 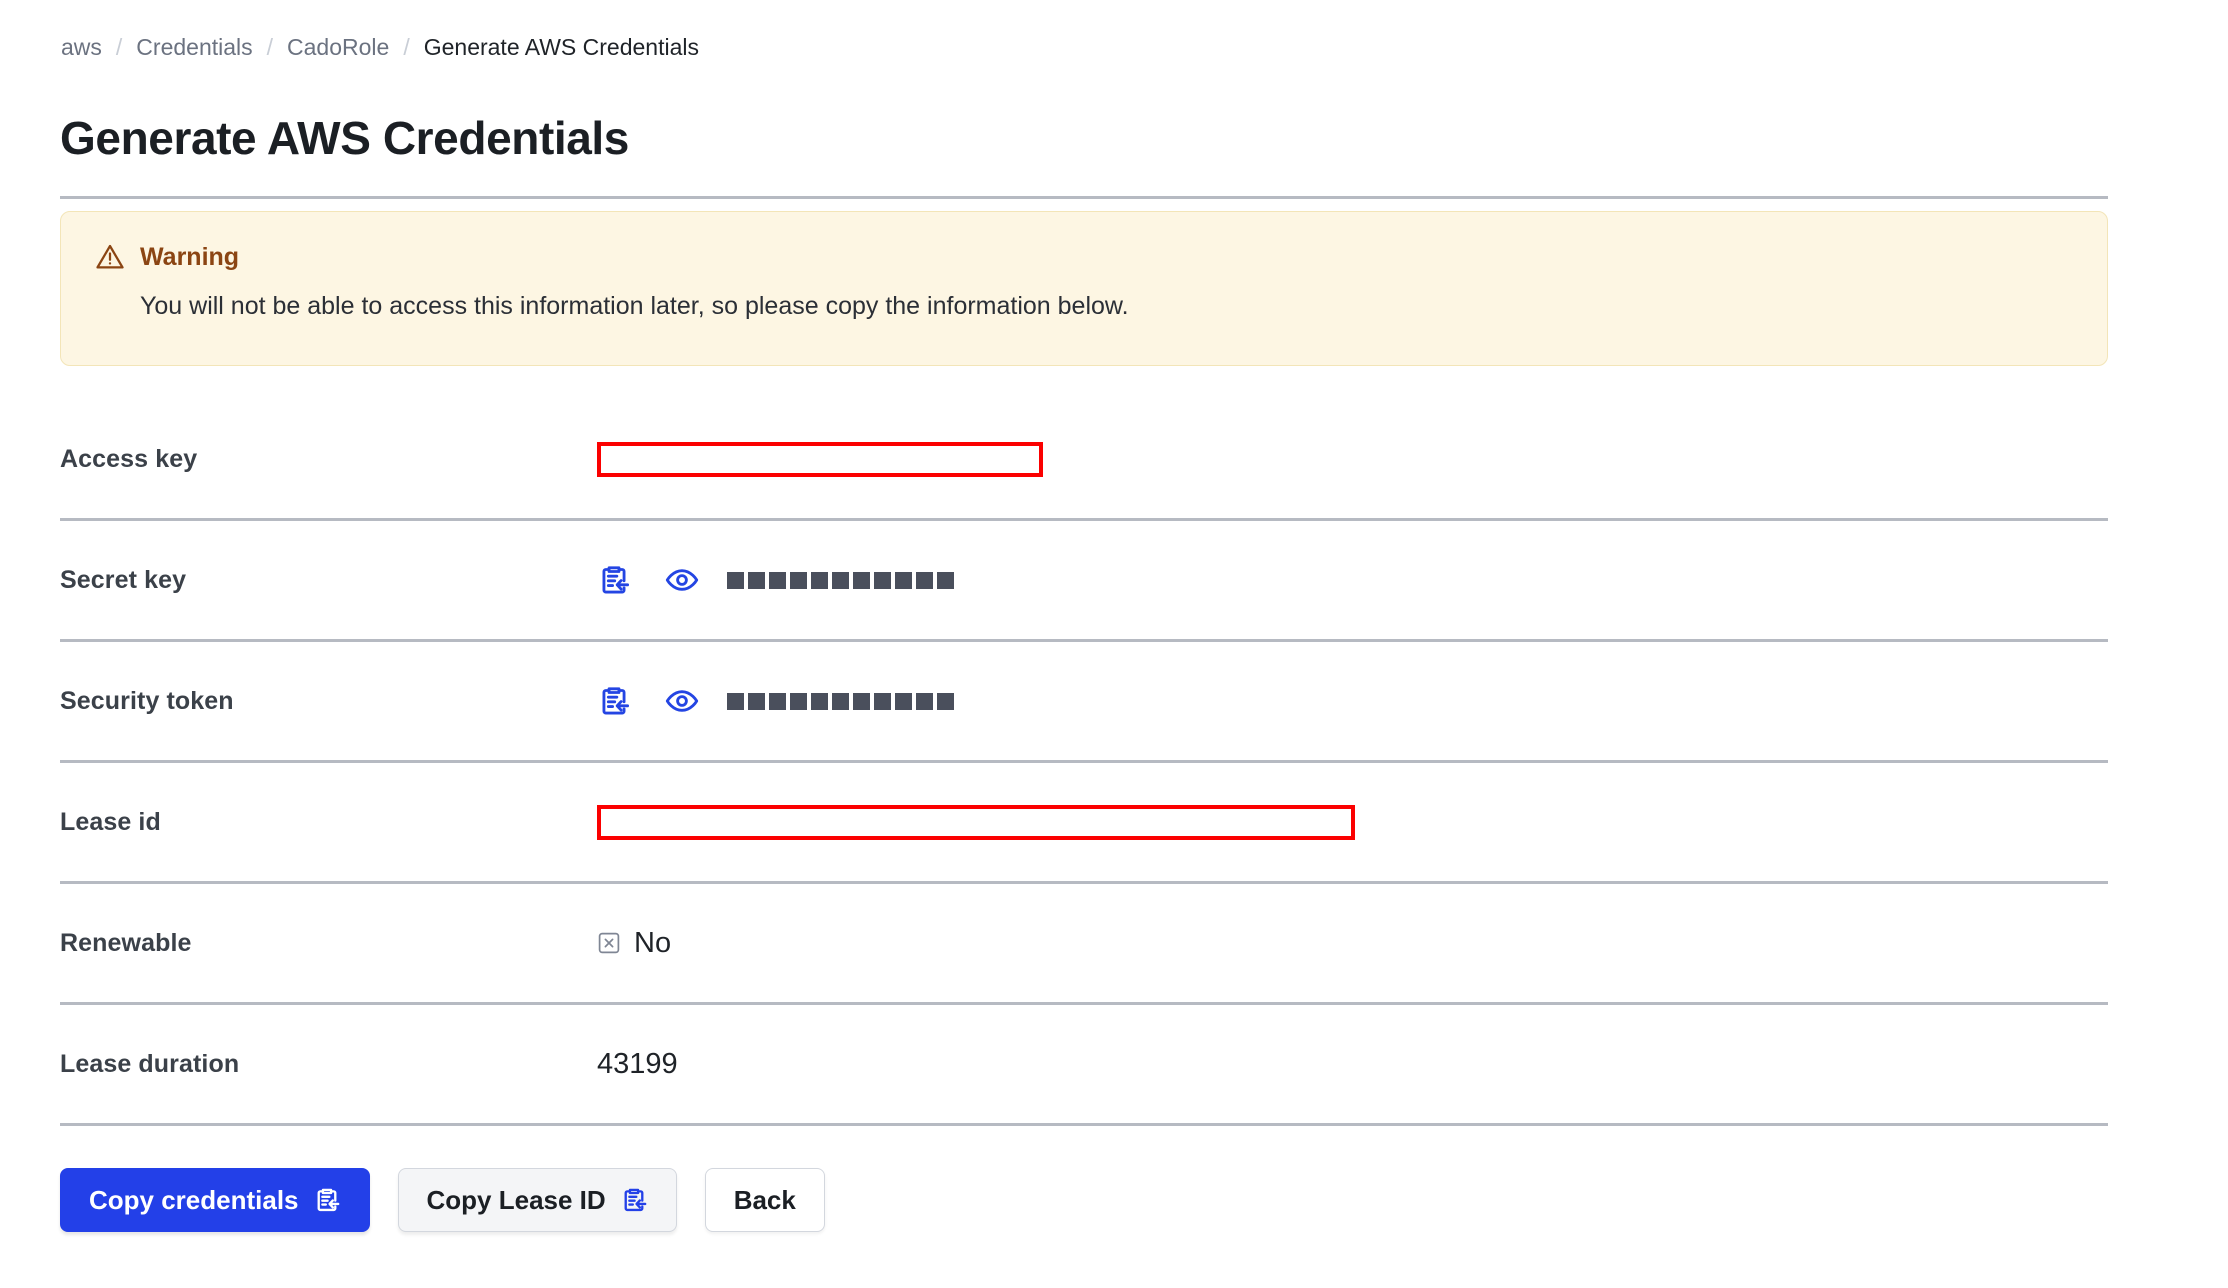 I want to click on table-row-security-token: Security token, so click(x=1084, y=702).